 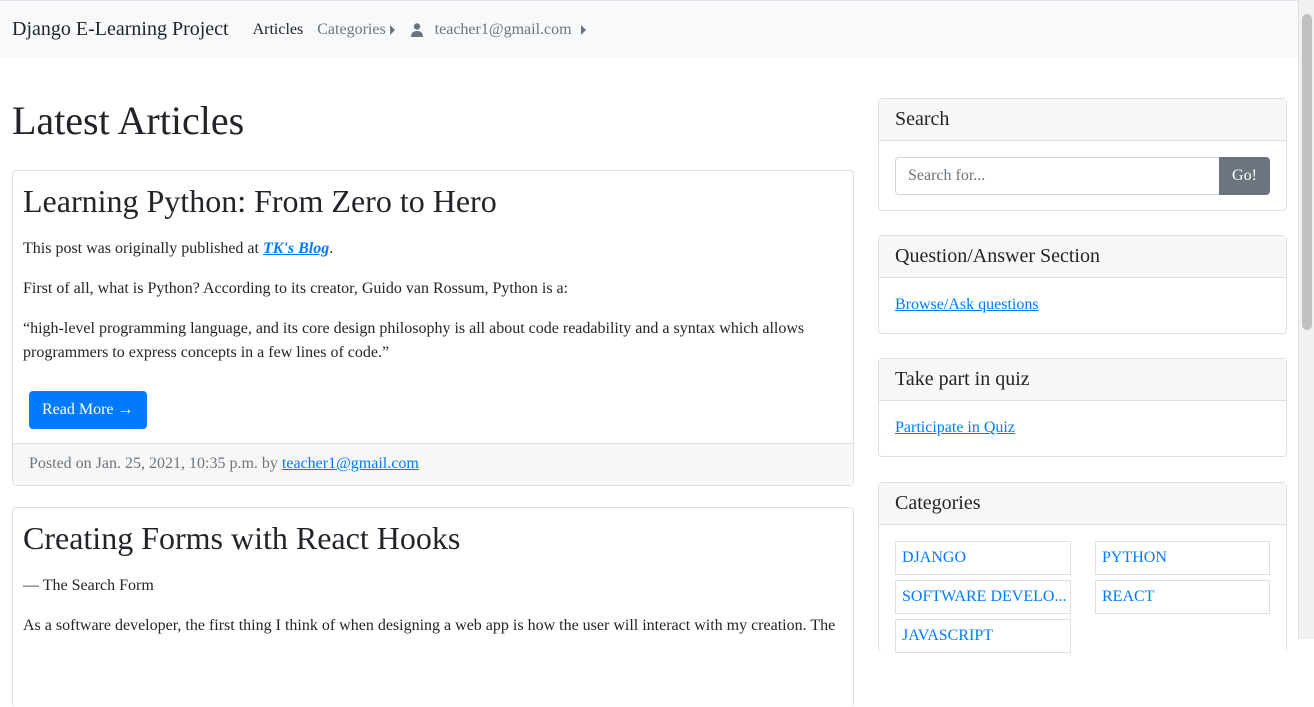 I want to click on quiz-card-title: Take part in quiz, so click(x=1082, y=380).